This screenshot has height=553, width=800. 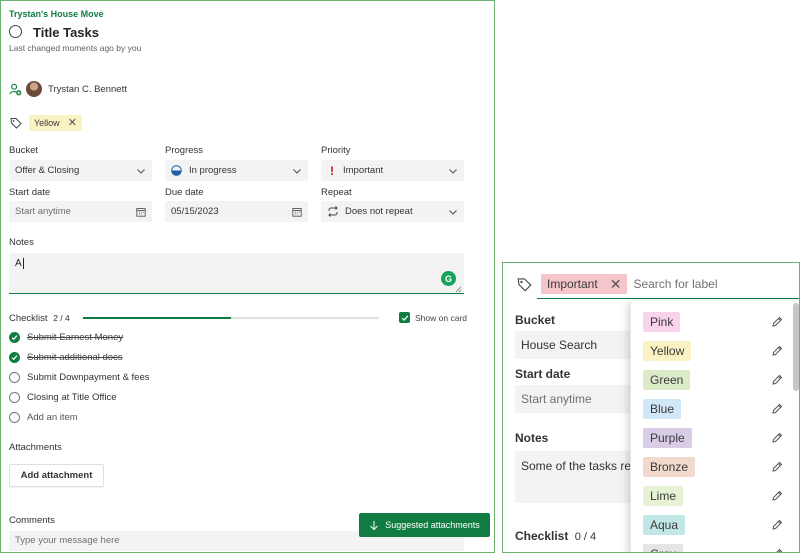 I want to click on priority-label: Priority, so click(x=336, y=150).